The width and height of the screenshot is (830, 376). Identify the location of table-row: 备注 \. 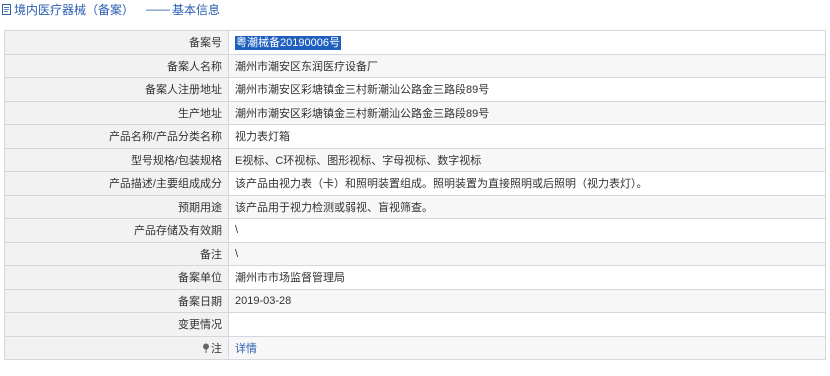
(415, 253).